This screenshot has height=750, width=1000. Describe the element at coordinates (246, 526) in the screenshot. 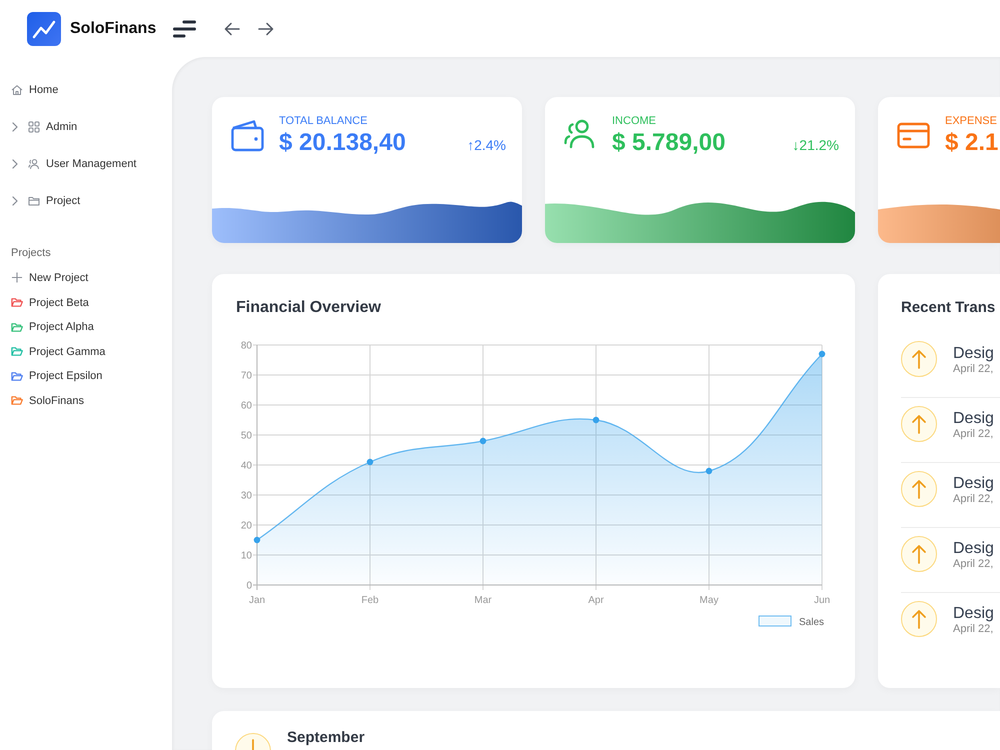

I see `y-axis-label: 20` at that location.